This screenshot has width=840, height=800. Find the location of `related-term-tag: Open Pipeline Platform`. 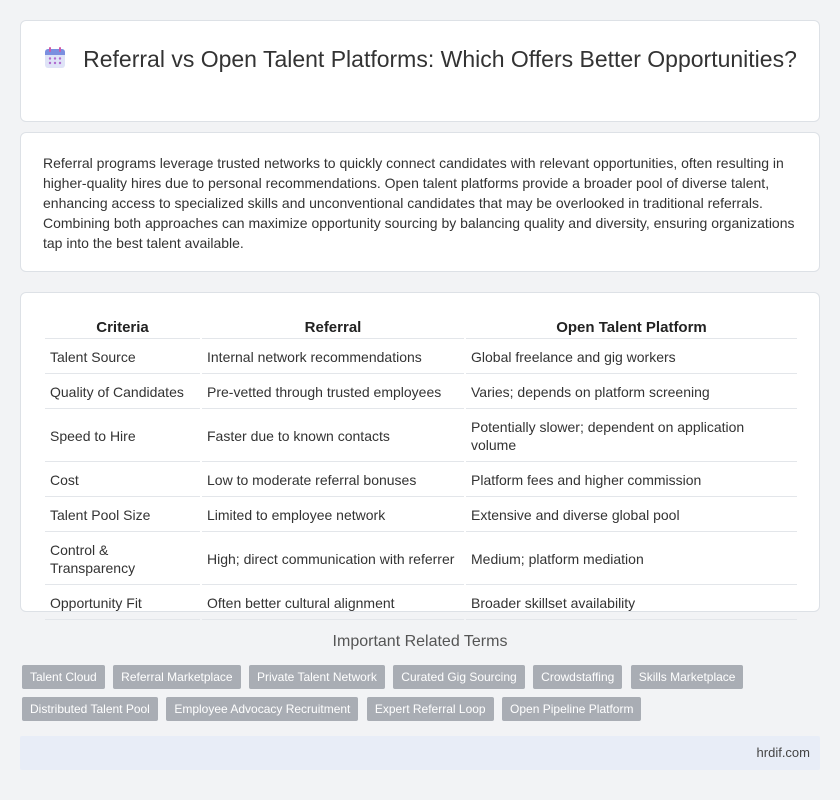

related-term-tag: Open Pipeline Platform is located at coordinates (572, 709).